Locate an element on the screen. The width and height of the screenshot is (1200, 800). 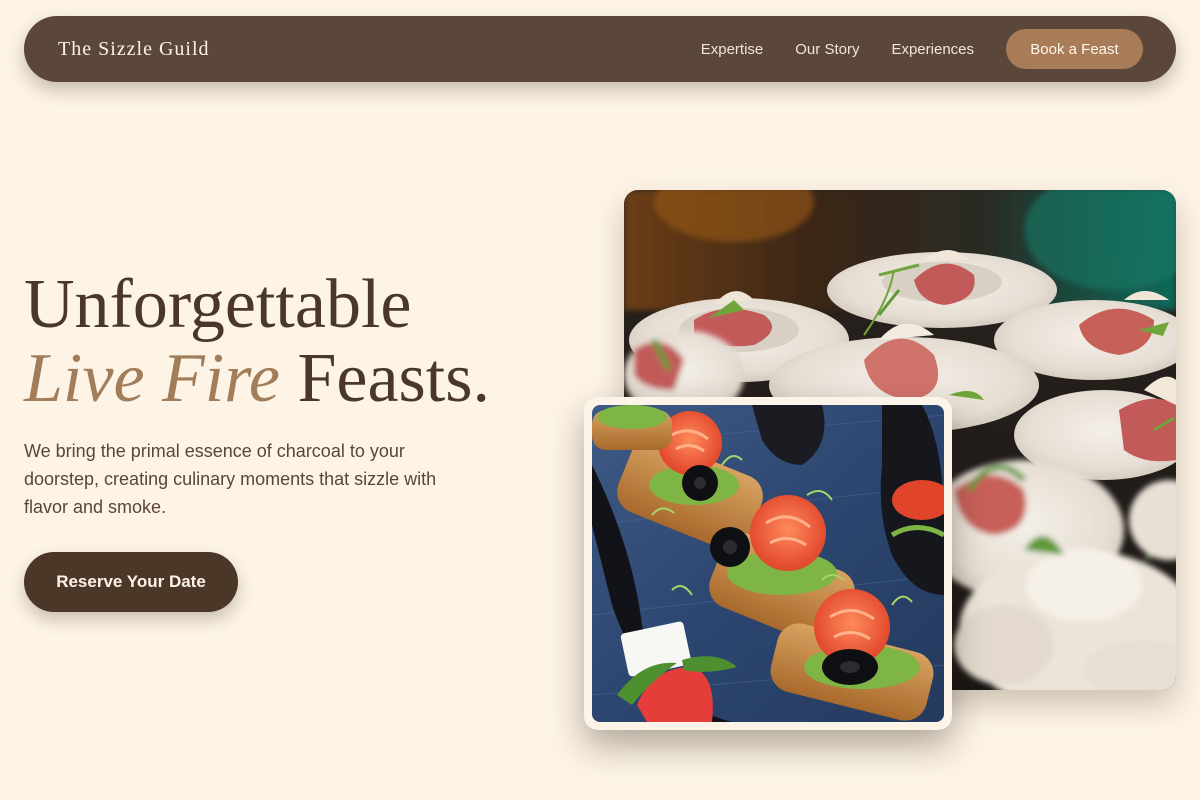
hero-title-line-1: Unforgettable is located at coordinates (218, 304).